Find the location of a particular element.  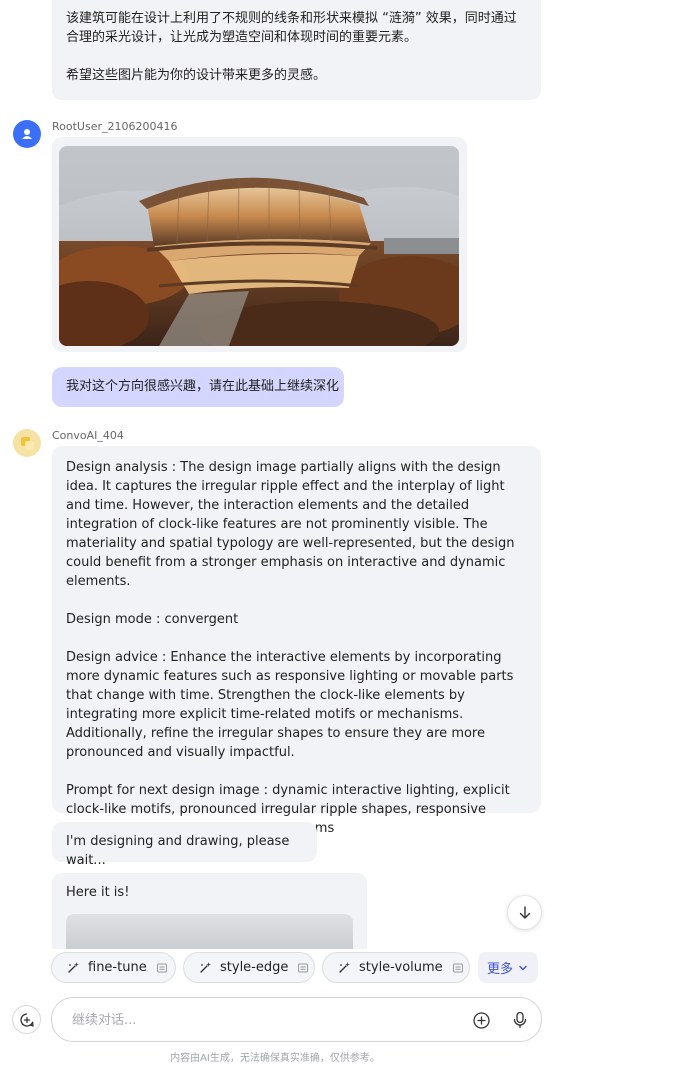

more-label: 更多 is located at coordinates (499, 969).